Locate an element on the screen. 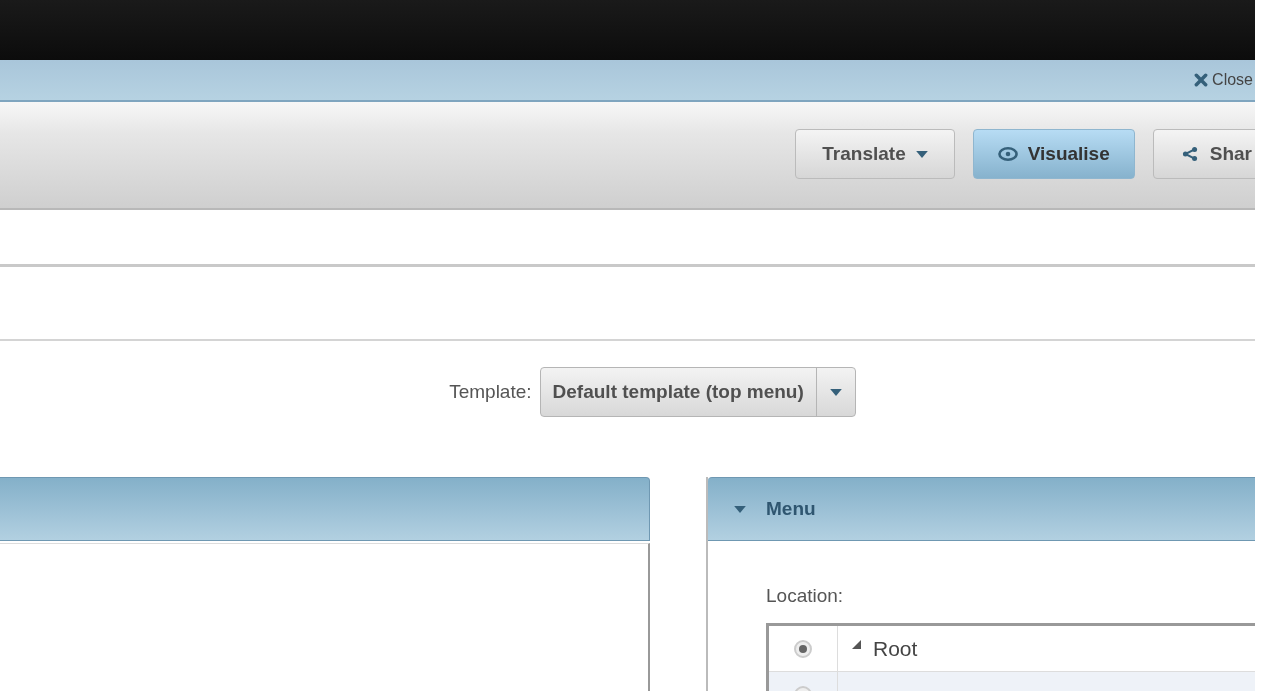  tree-item: Root is located at coordinates (895, 648).